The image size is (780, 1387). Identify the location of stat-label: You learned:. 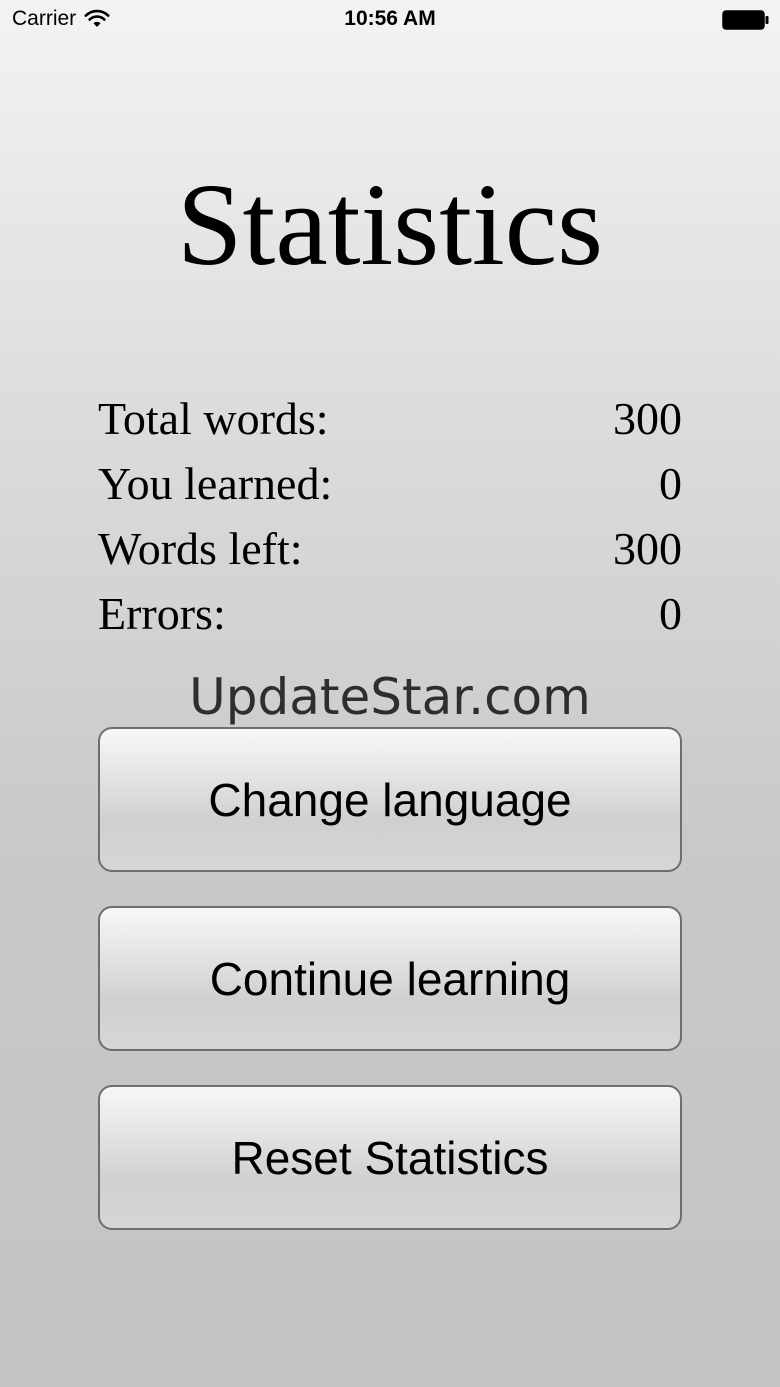
(215, 483).